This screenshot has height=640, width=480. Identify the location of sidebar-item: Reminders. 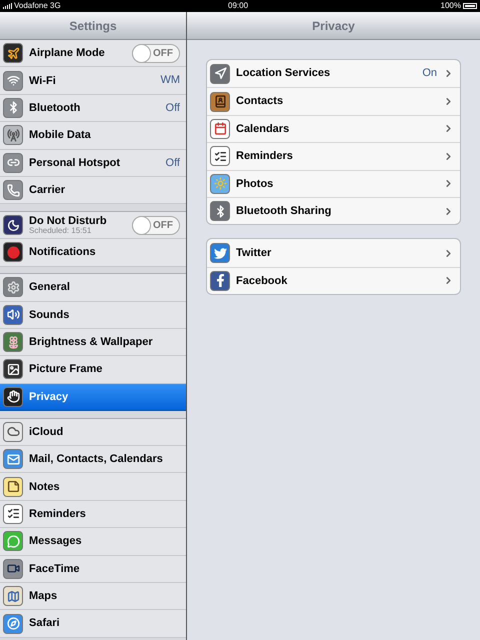
(93, 514).